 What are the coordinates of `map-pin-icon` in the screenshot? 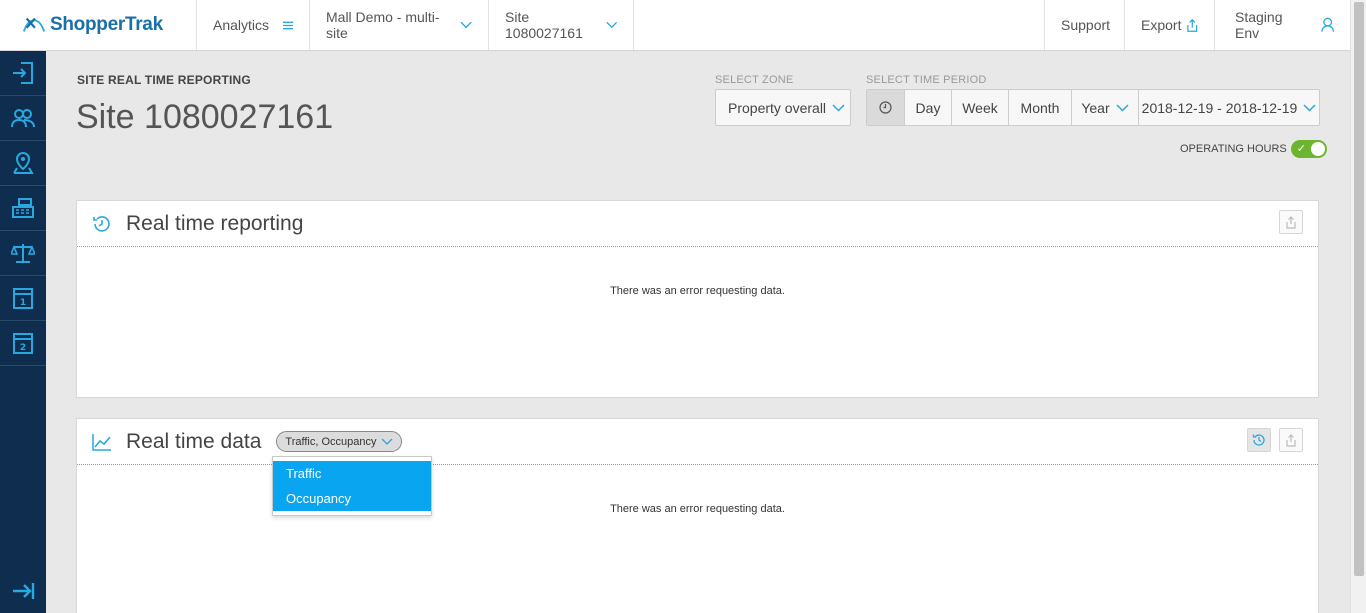 It's located at (23, 162).